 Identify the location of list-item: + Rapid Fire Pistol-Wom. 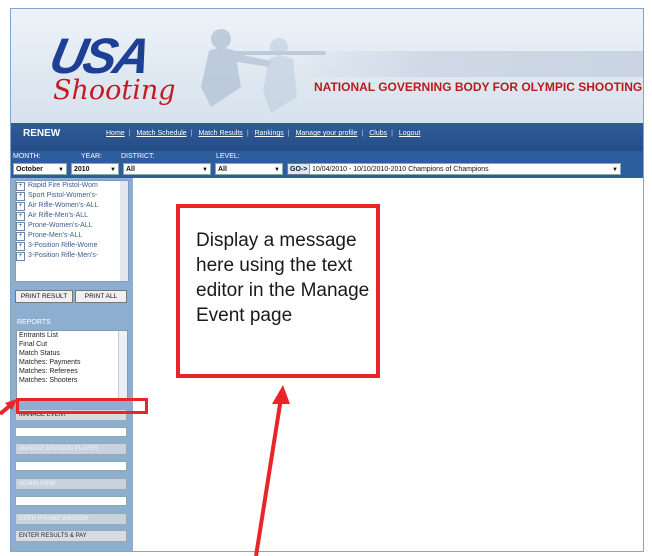
(72, 186).